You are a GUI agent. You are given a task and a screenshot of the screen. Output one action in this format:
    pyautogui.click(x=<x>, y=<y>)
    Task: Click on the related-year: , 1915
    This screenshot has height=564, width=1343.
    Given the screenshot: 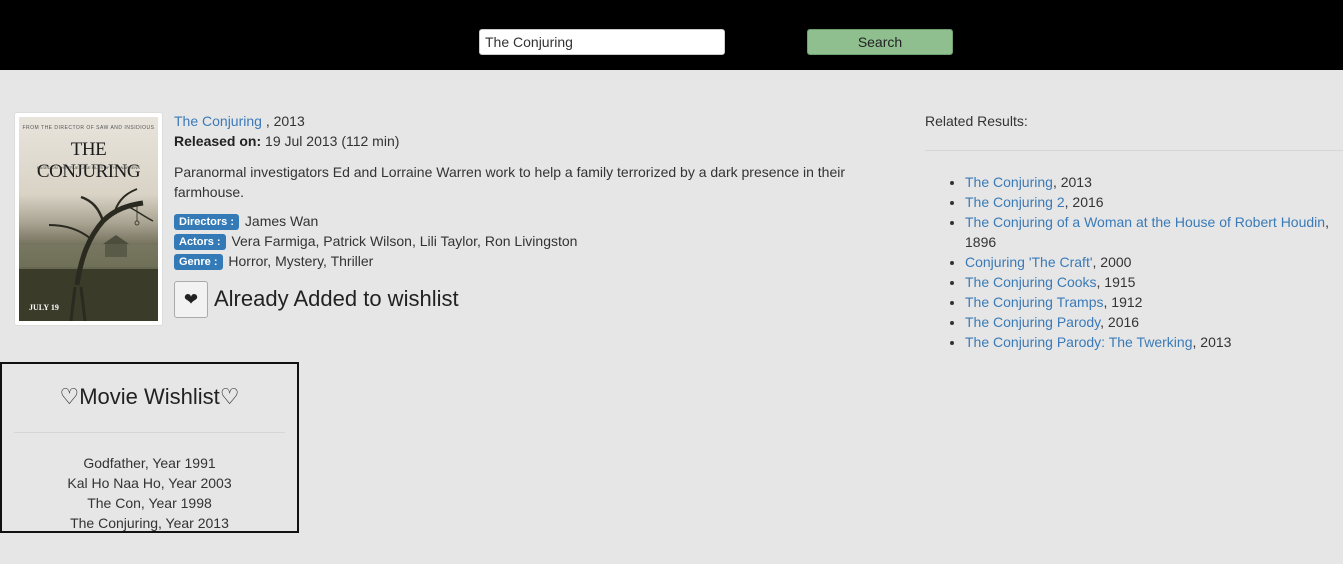 What is the action you would take?
    pyautogui.click(x=1116, y=282)
    